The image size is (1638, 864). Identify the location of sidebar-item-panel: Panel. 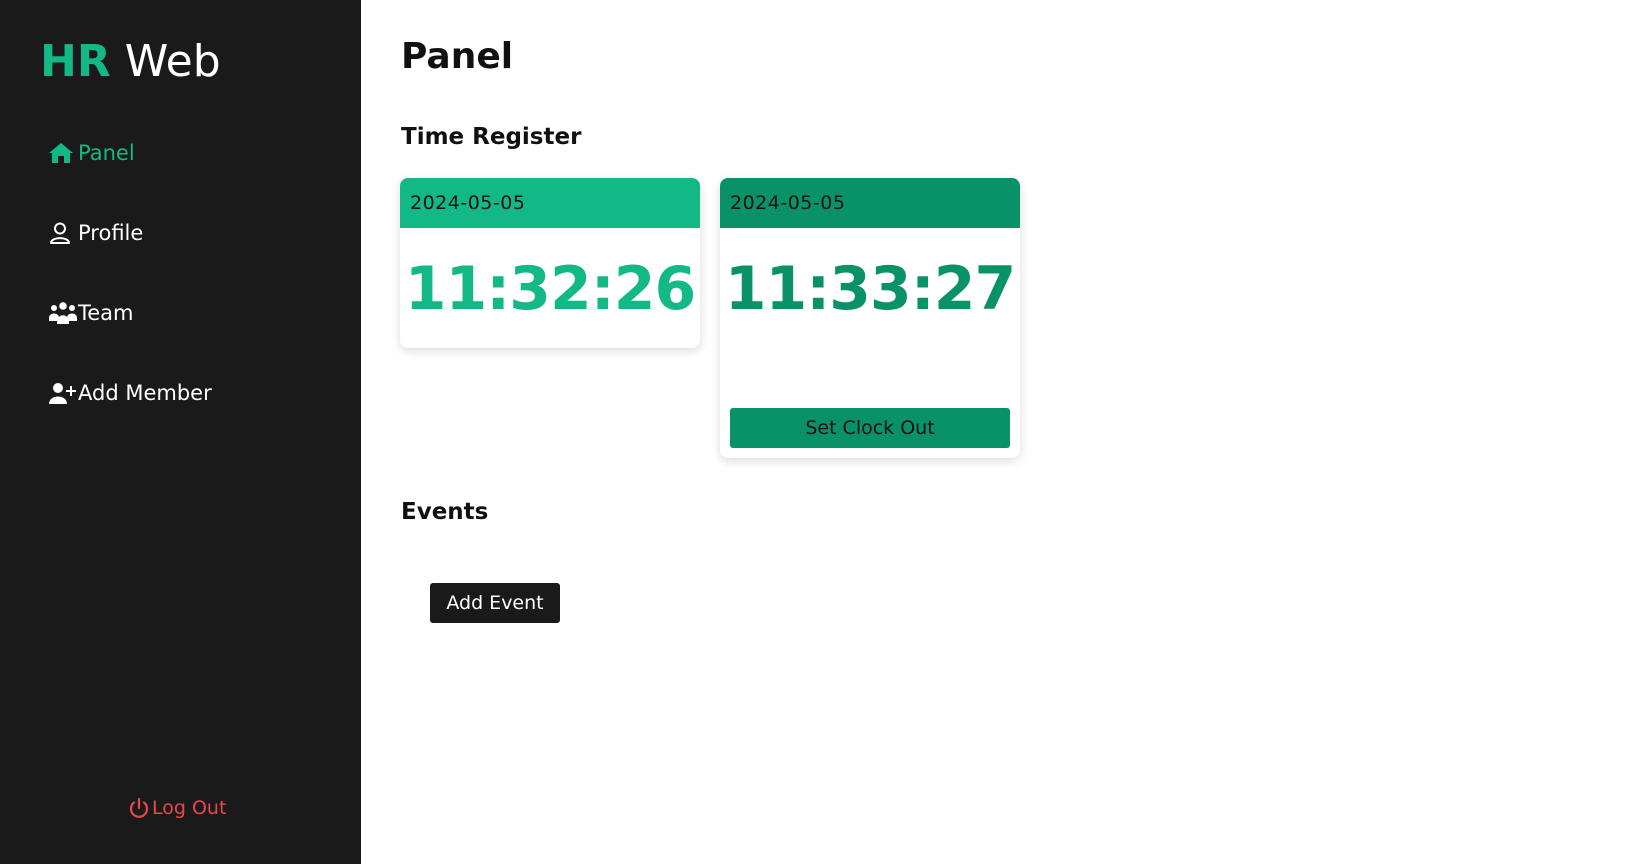
(91, 153).